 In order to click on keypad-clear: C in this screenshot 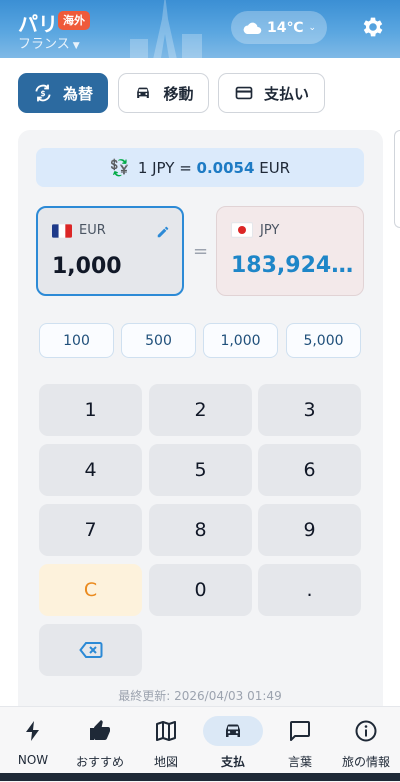, I will do `click(90, 590)`.